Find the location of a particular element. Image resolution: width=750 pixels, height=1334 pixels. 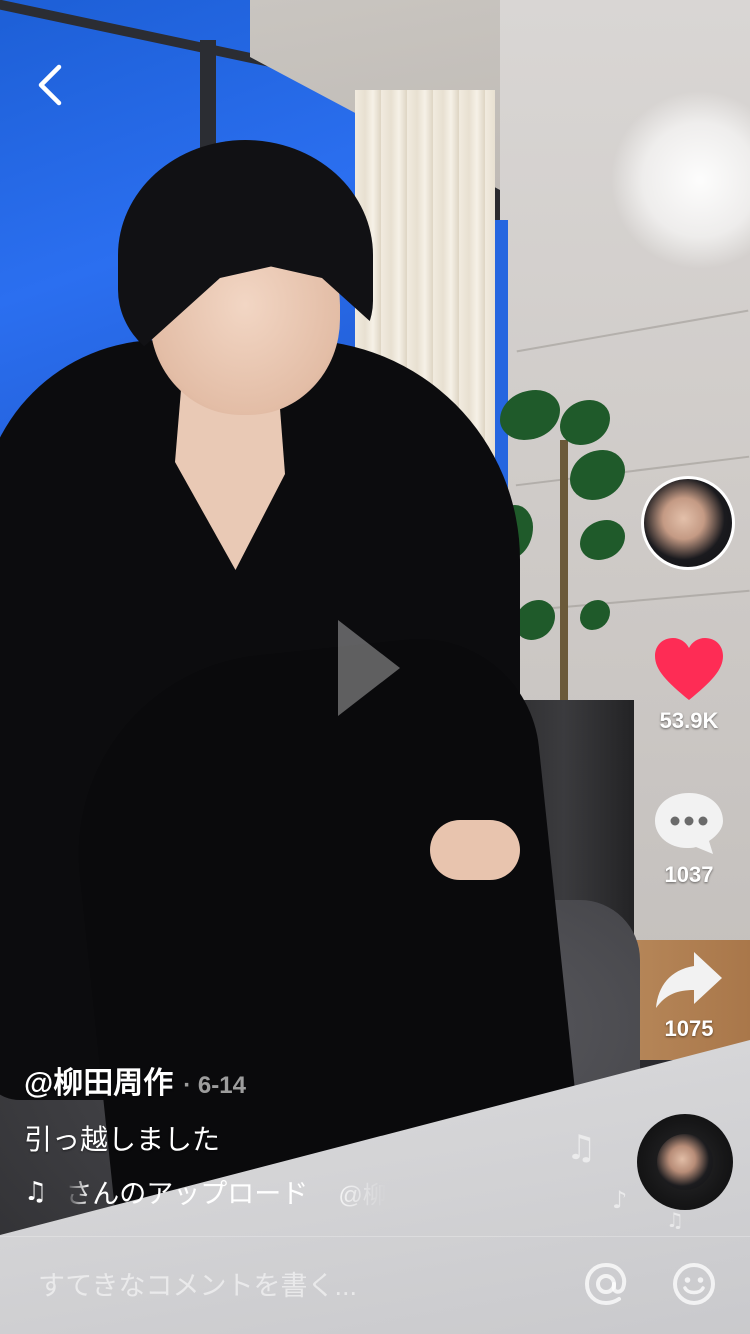

username-link: @柳田周作 is located at coordinates (98, 1080).